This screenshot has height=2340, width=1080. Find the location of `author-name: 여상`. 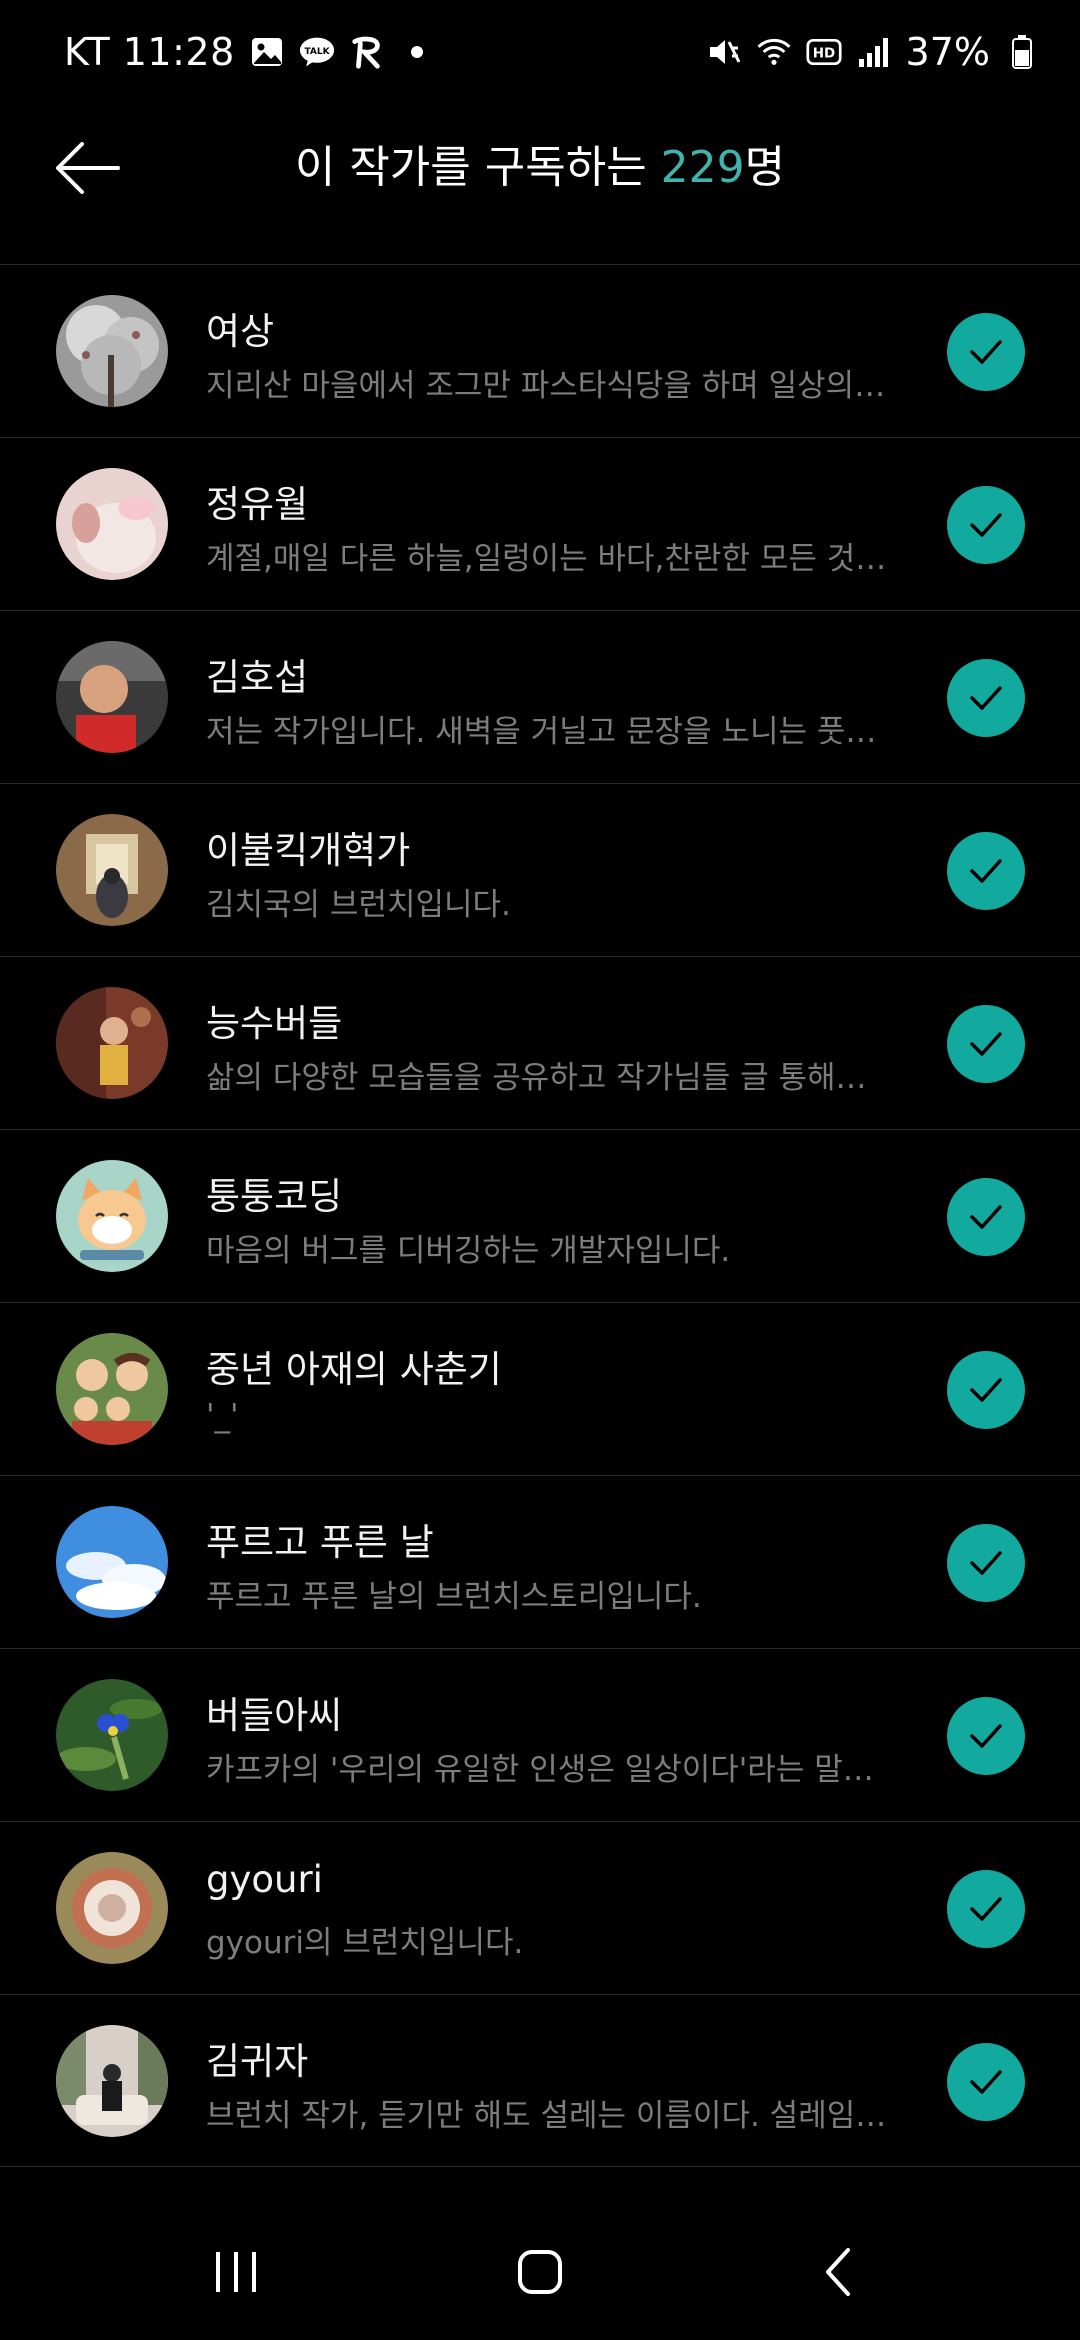

author-name: 여상 is located at coordinates (240, 331).